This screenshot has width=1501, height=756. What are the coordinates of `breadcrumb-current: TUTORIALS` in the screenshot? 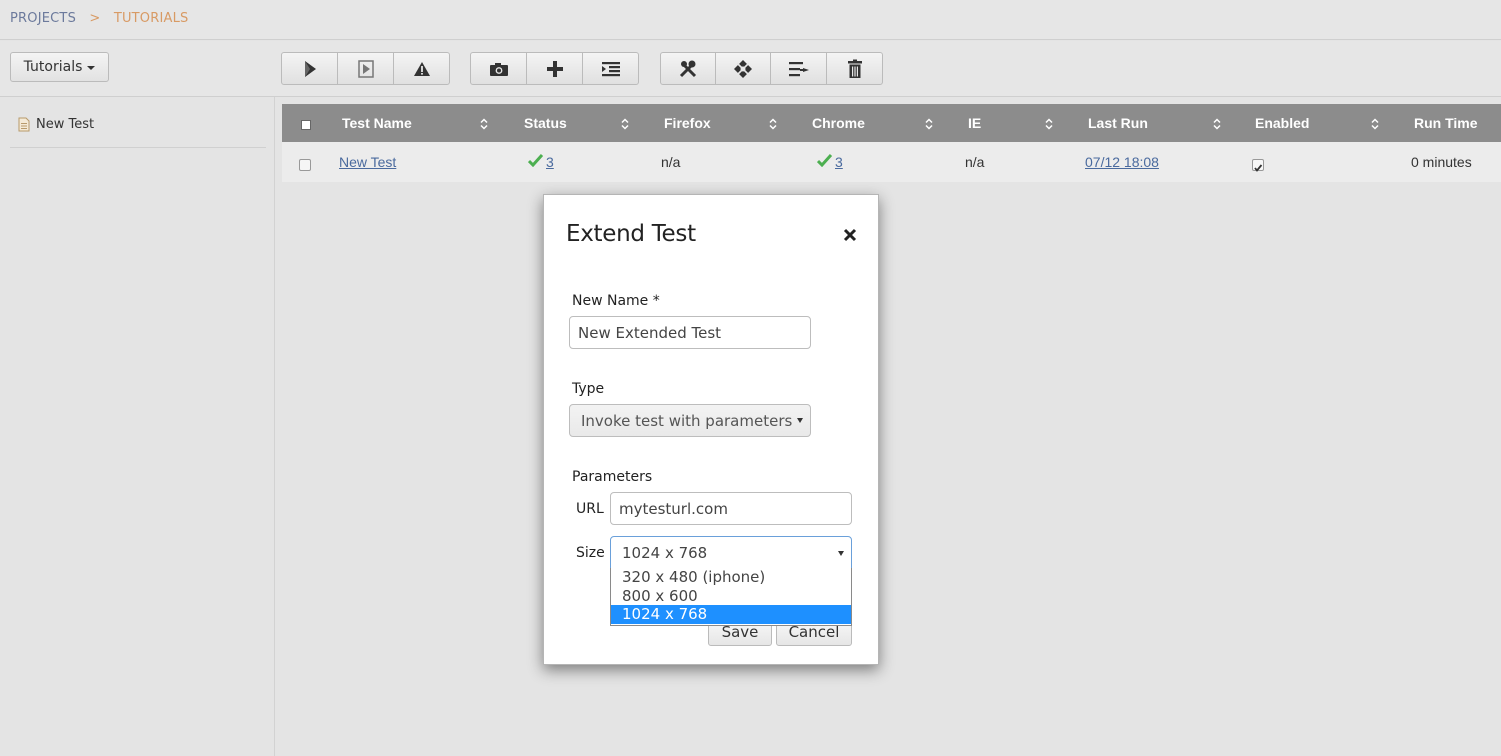 It's located at (151, 18).